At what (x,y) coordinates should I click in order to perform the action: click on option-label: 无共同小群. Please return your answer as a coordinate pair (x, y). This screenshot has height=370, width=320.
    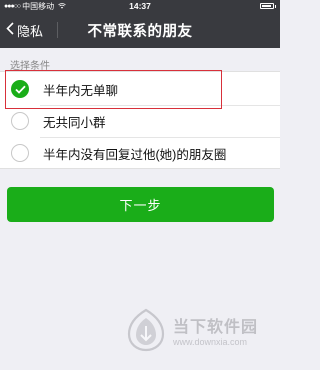
    Looking at the image, I should click on (74, 122).